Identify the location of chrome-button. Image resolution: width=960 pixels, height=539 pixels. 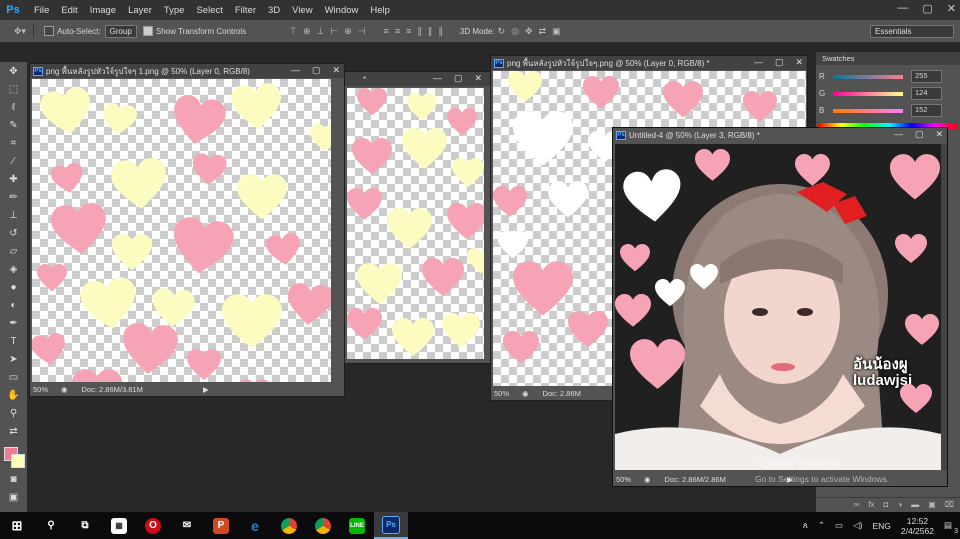
(289, 525).